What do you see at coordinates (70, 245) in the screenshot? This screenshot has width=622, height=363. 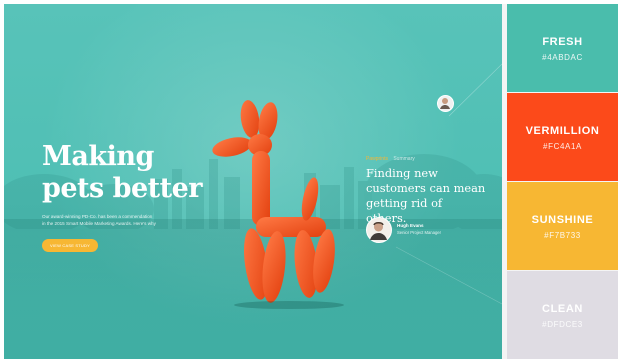 I see `view-case-study-button: VIEW CASE STUDY` at bounding box center [70, 245].